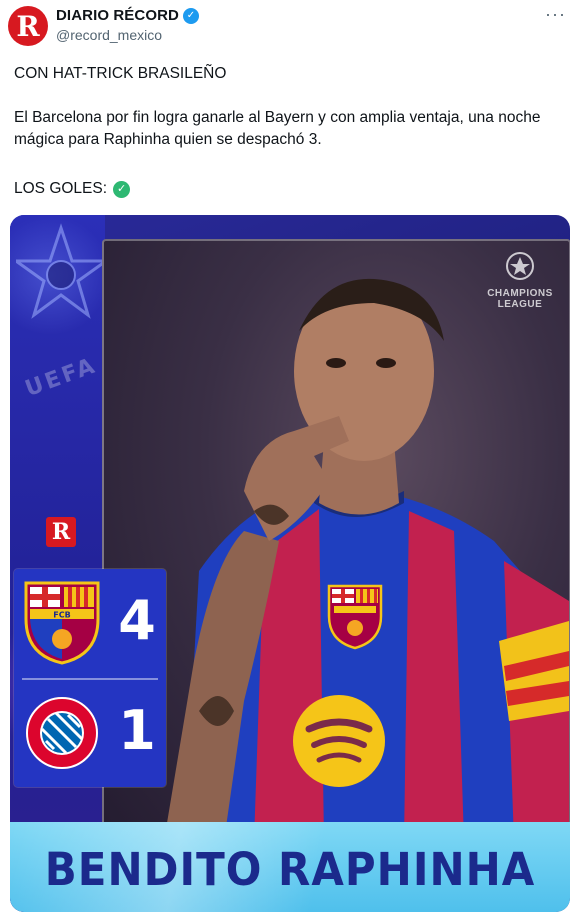 The image size is (584, 918). I want to click on goals-label: LOS GOLES:, so click(61, 188).